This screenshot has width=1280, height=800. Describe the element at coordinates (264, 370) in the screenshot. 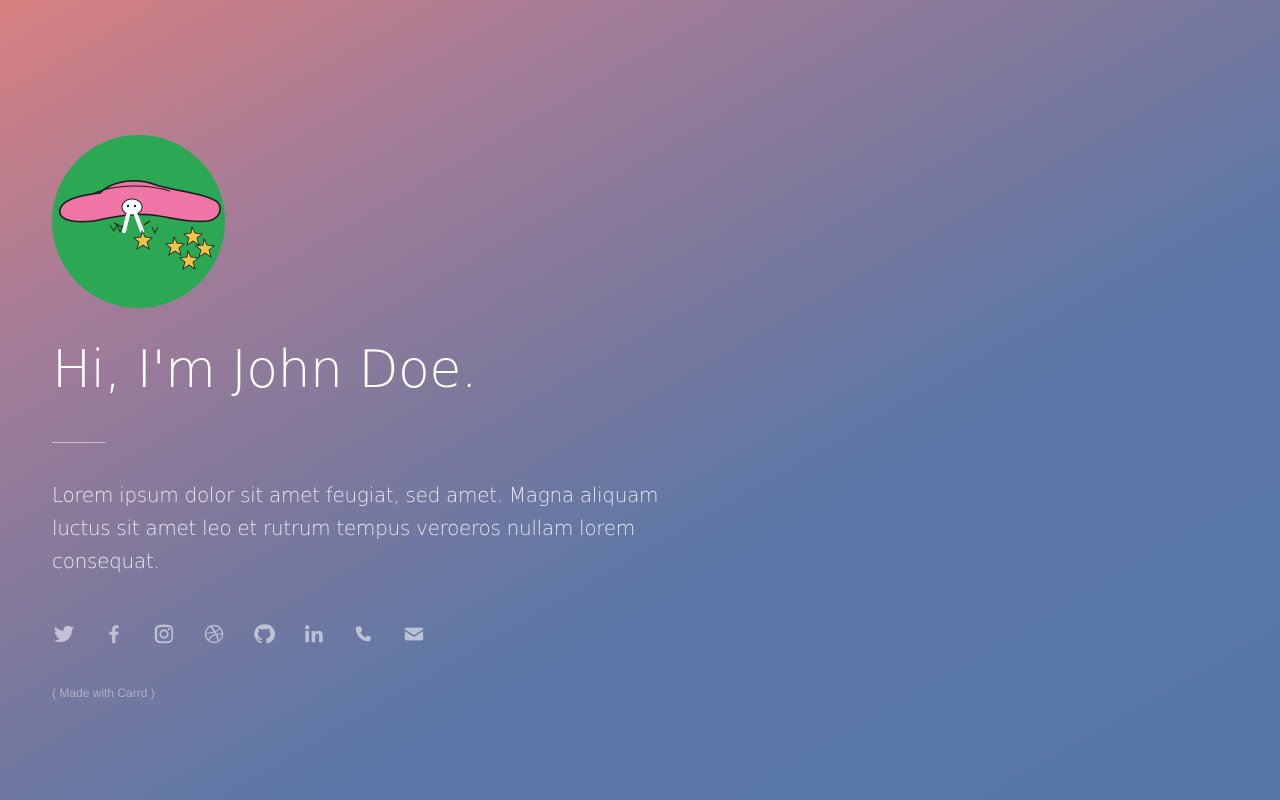

I see `page-title: Hi, I'm John Doe.` at that location.